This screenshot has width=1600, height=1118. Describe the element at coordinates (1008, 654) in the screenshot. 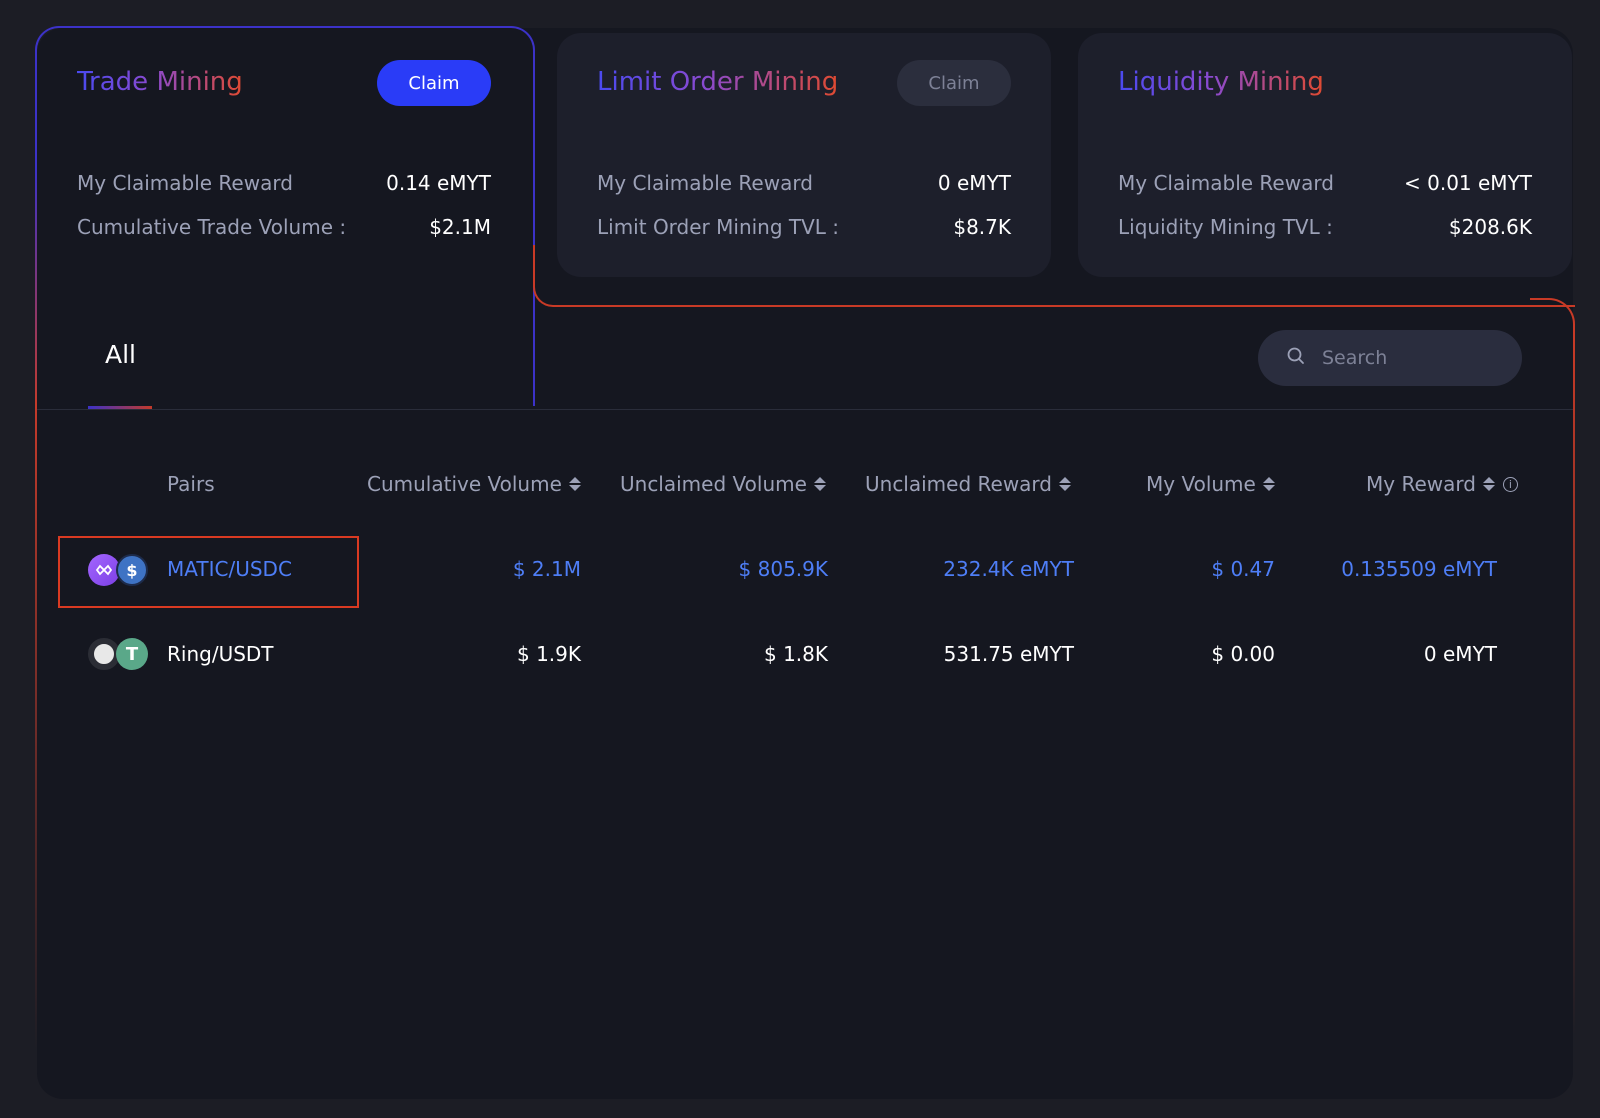

I see `unclaimed-reward-cell: 531.75 eMYT` at that location.